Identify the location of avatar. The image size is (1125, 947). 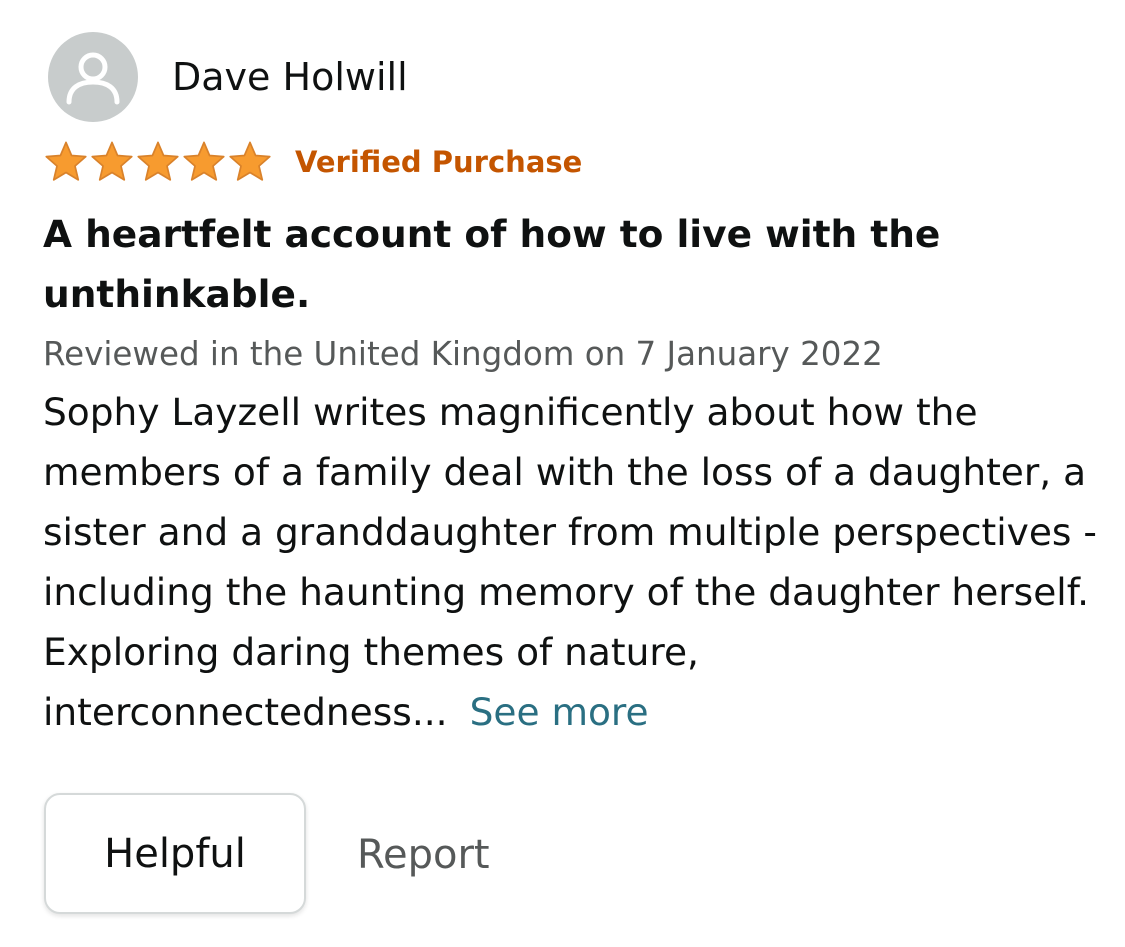
(93, 77).